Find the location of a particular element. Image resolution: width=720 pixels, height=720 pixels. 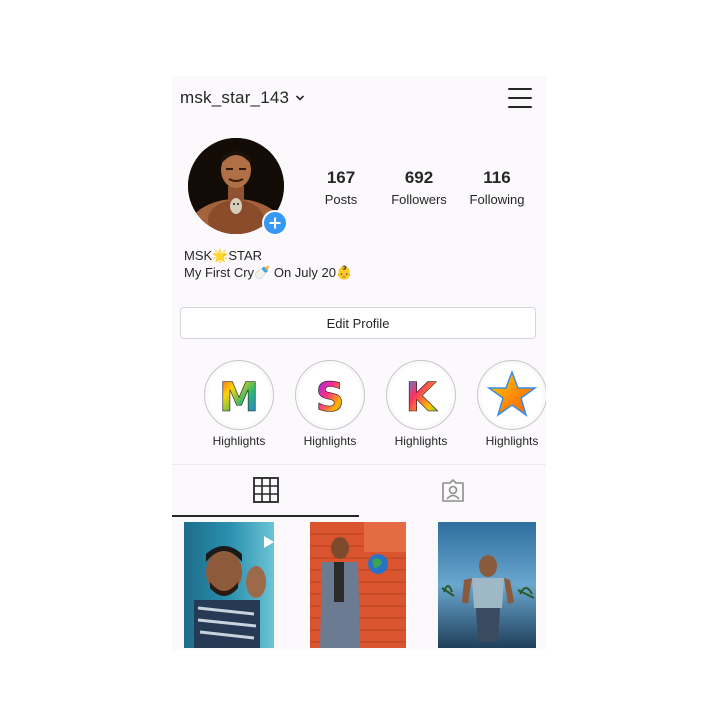

highlight-ring is located at coordinates (511, 395).